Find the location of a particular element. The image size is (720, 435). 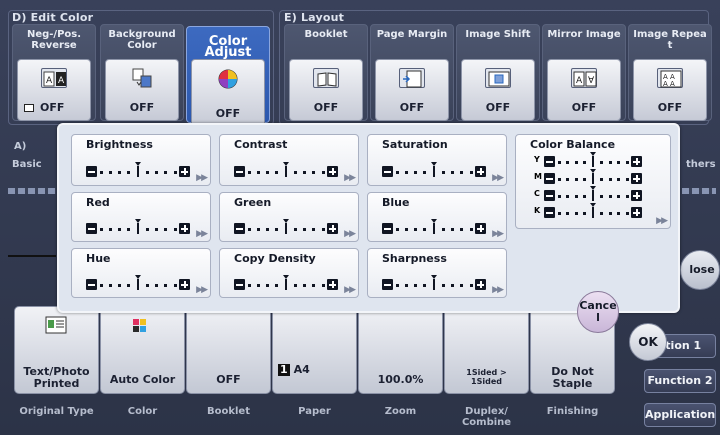

sharpness-slider is located at coordinates (434, 283).